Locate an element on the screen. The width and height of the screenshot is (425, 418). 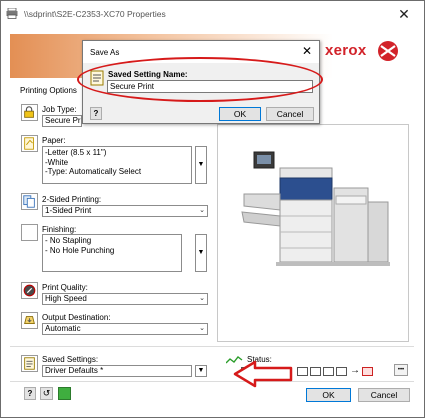
output-destination-select: Automatic ⌄ is located at coordinates (125, 329).